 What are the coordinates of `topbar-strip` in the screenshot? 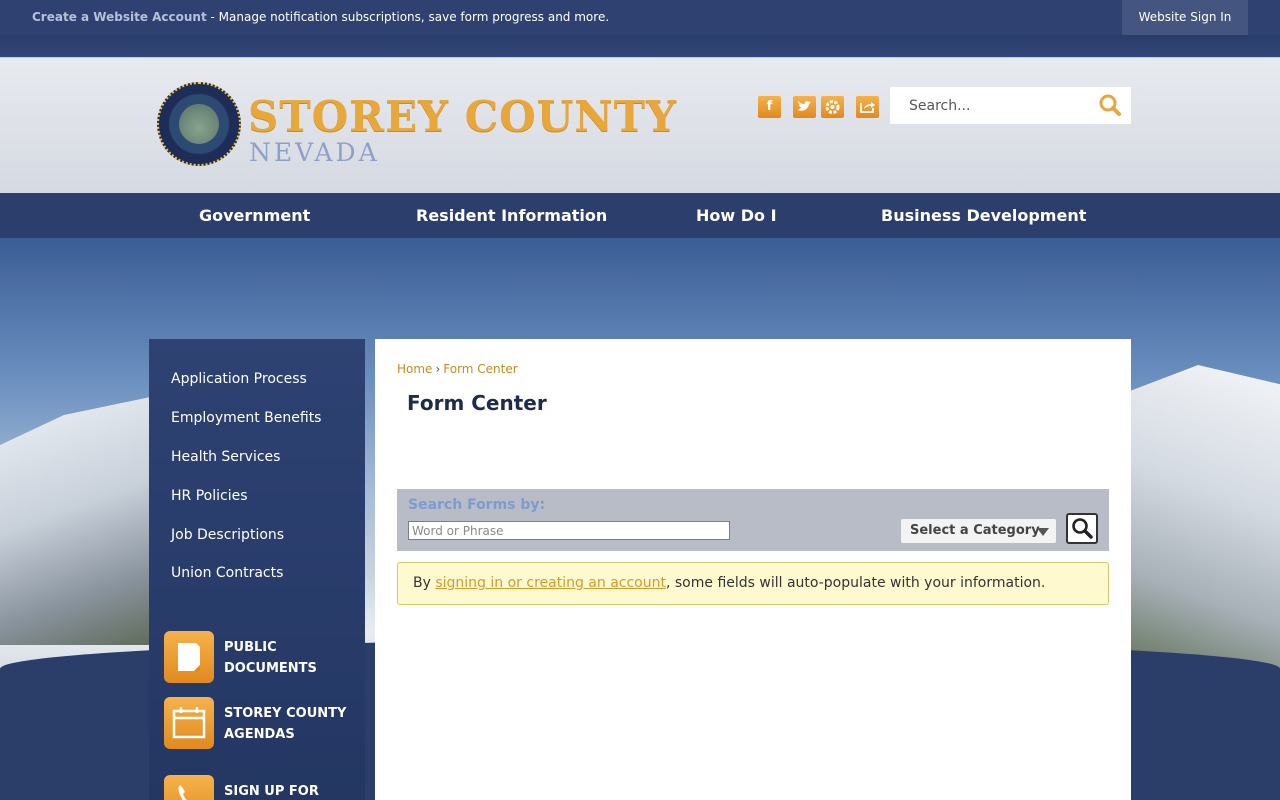 It's located at (640, 46).